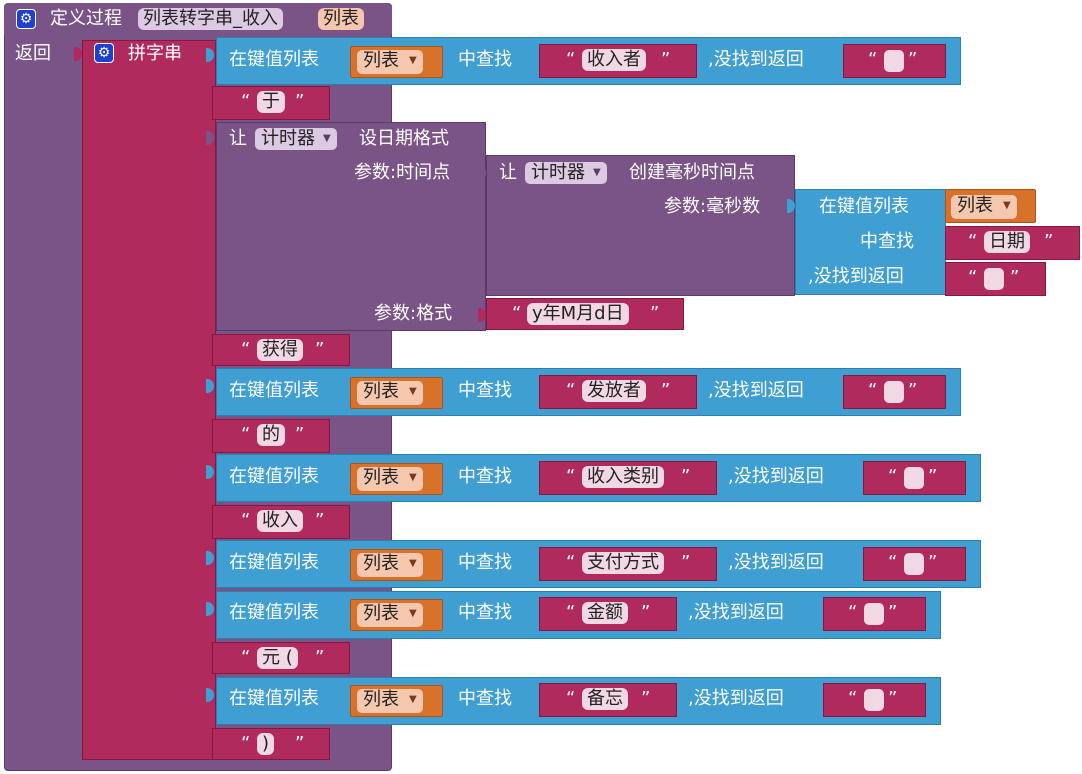 This screenshot has width=1082, height=774. I want to click on text-field: 的, so click(271, 435).